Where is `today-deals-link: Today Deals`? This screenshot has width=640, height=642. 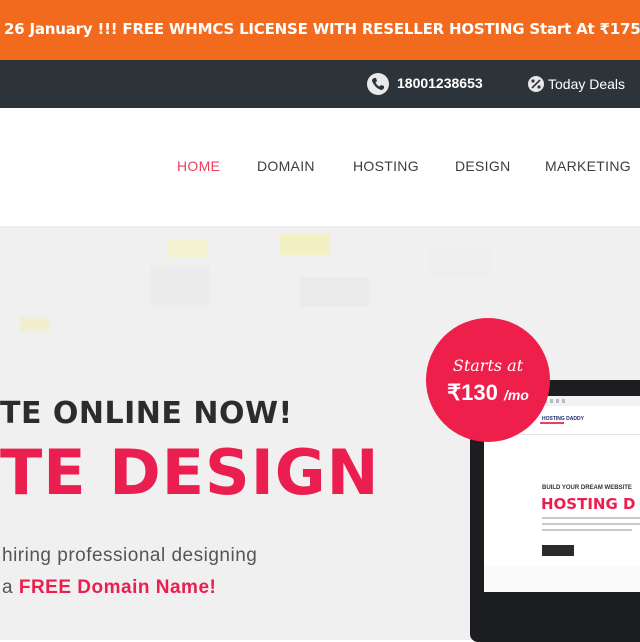 today-deals-link: Today Deals is located at coordinates (586, 84).